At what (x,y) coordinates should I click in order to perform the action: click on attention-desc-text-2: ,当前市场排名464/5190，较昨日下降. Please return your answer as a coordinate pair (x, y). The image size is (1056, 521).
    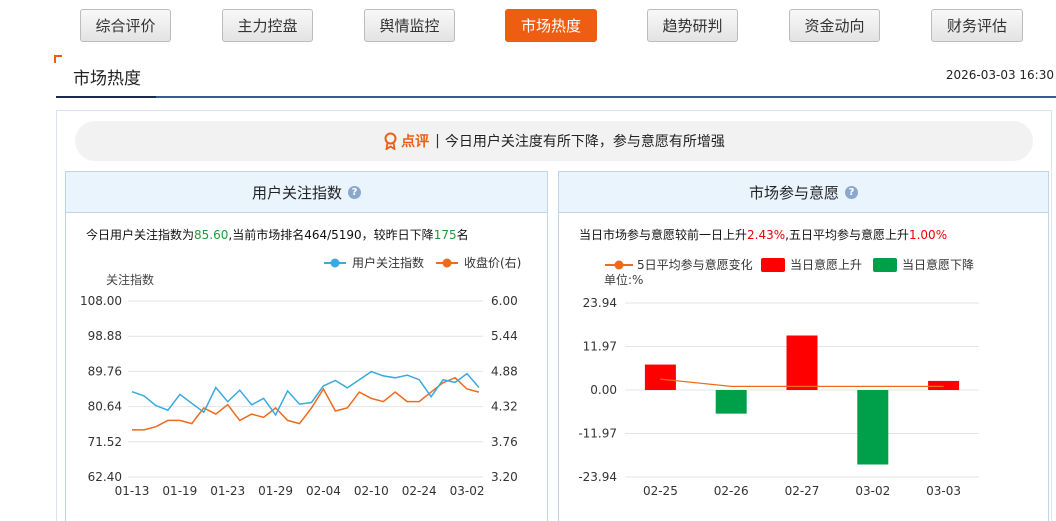
    Looking at the image, I should click on (331, 235).